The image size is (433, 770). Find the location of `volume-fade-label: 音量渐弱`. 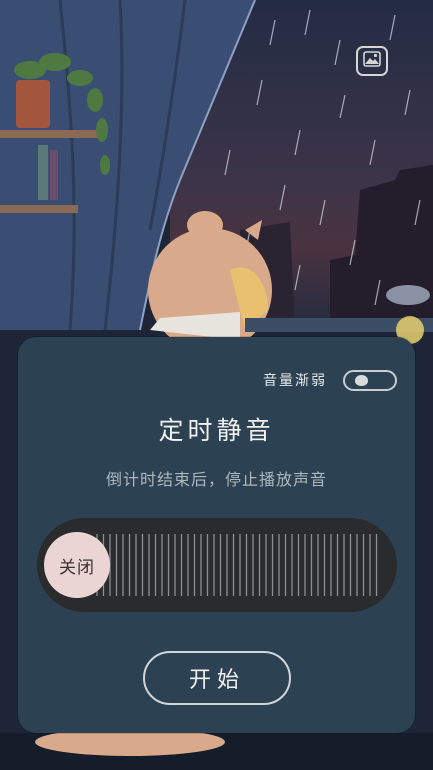

volume-fade-label: 音量渐弱 is located at coordinates (295, 381).